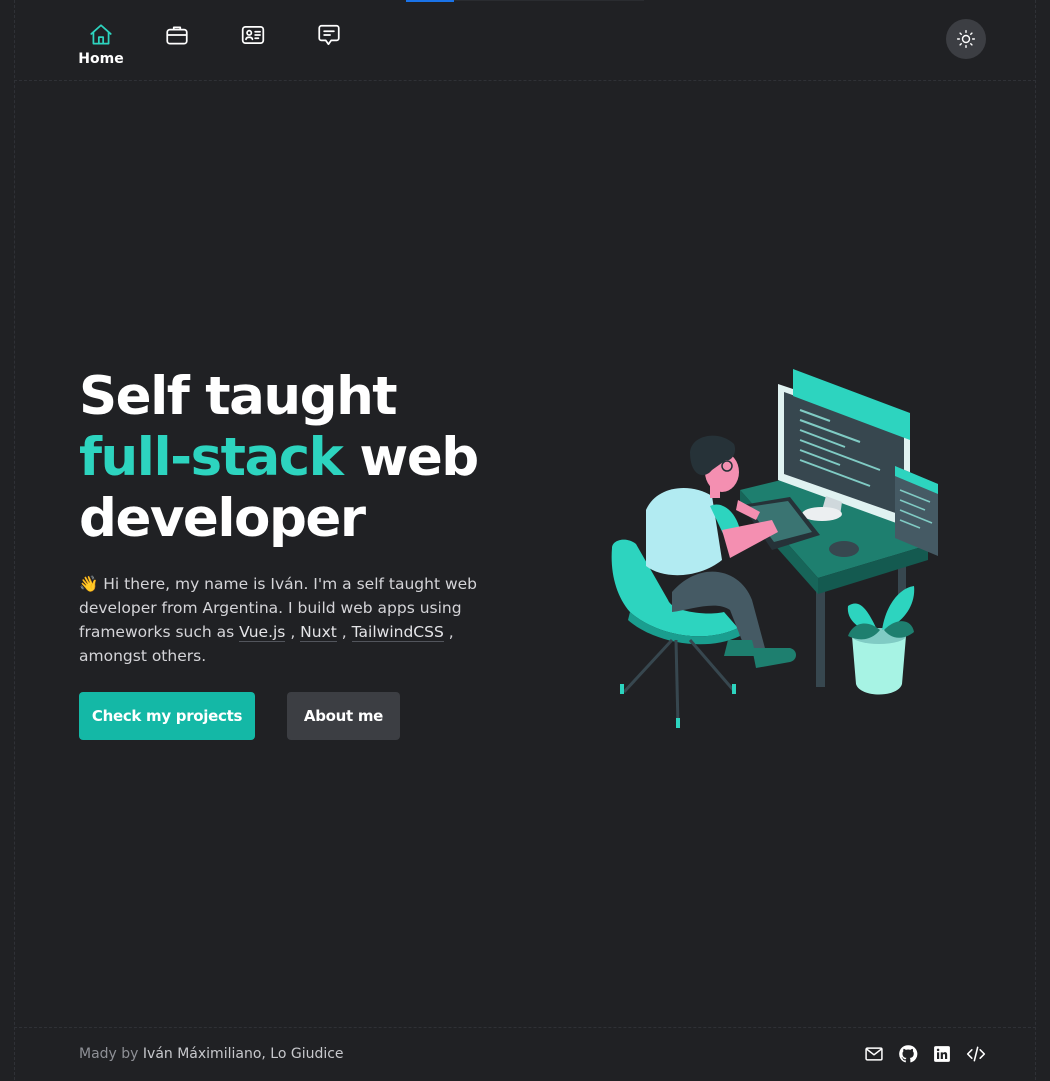 The width and height of the screenshot is (1050, 1081). I want to click on hero-title-line3: developer, so click(222, 518).